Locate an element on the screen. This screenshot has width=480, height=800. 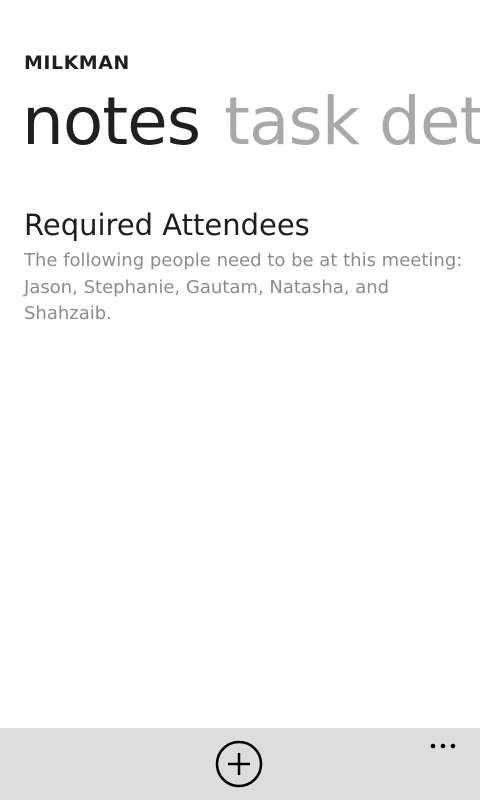
add-icon is located at coordinates (239, 764).